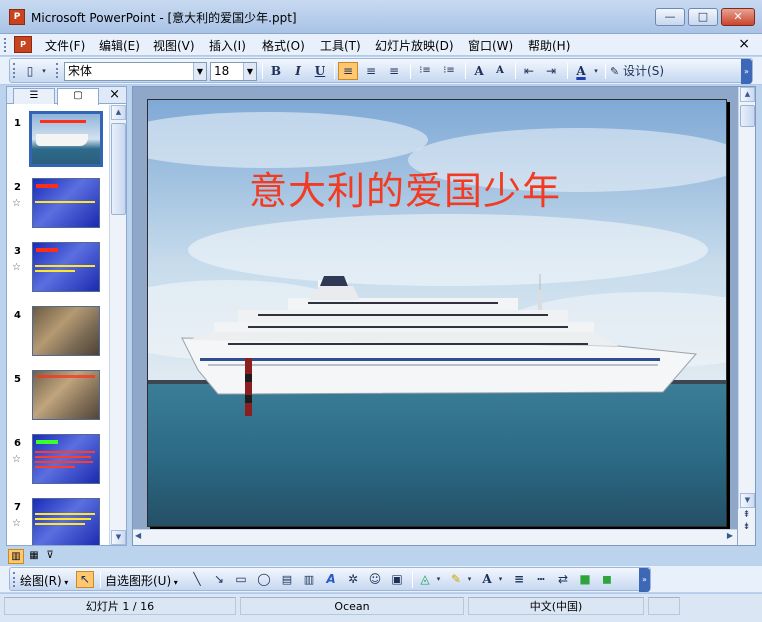 The height and width of the screenshot is (622, 762). What do you see at coordinates (746, 527) in the screenshot?
I see `next-slide-icon: ⇟` at bounding box center [746, 527].